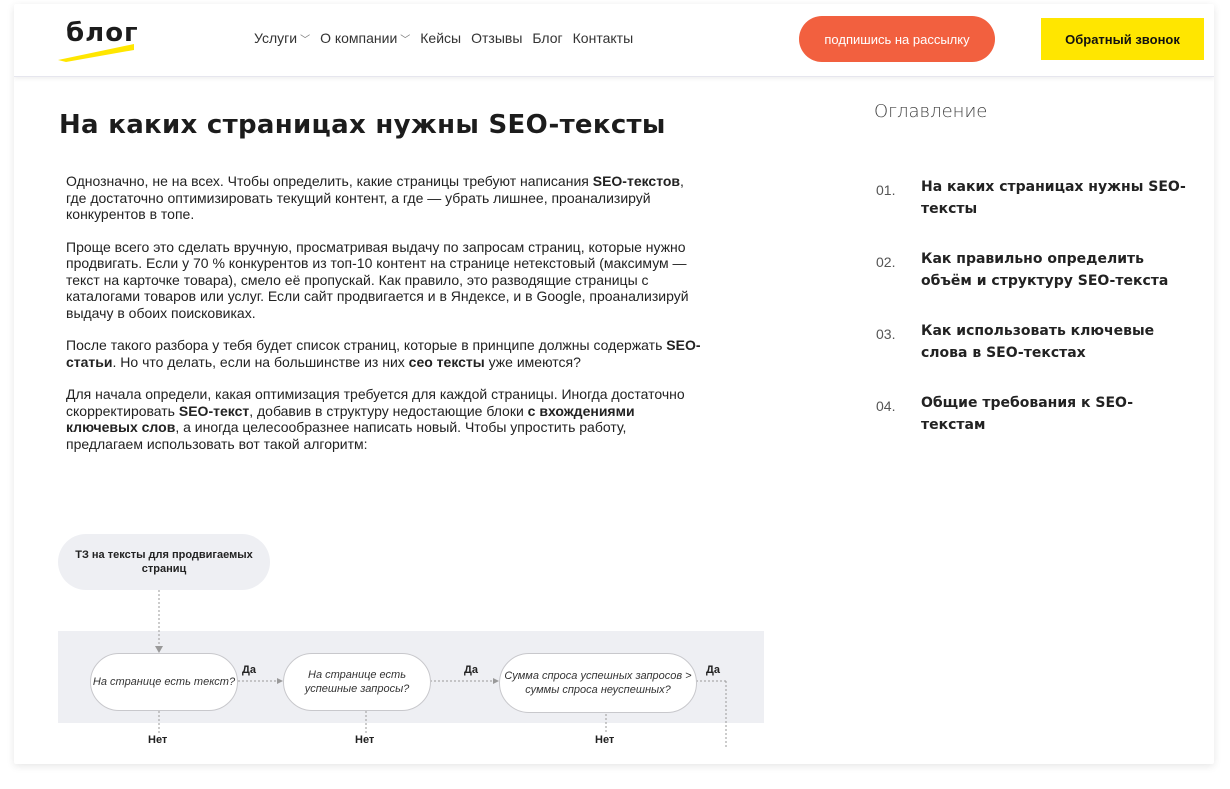  I want to click on logo-underline-swoosh, so click(96, 53).